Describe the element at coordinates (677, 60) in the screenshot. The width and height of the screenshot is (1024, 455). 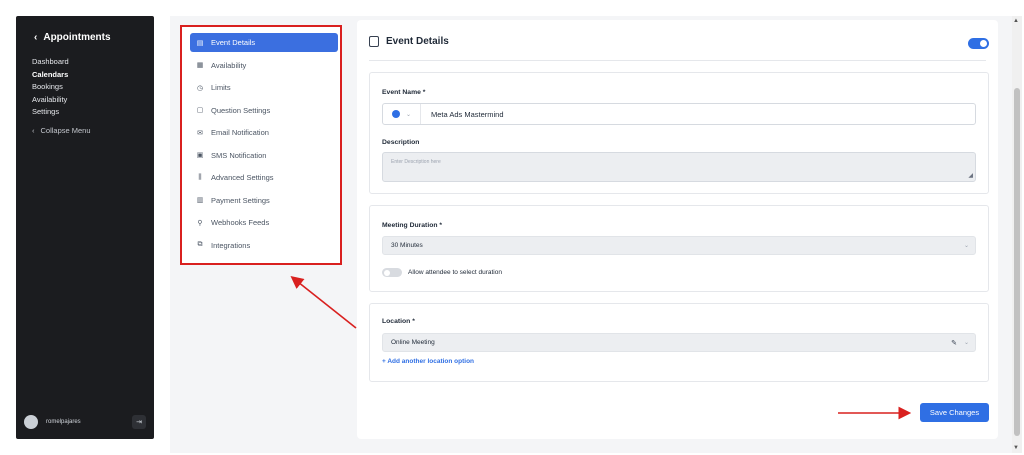
I see `divider` at that location.